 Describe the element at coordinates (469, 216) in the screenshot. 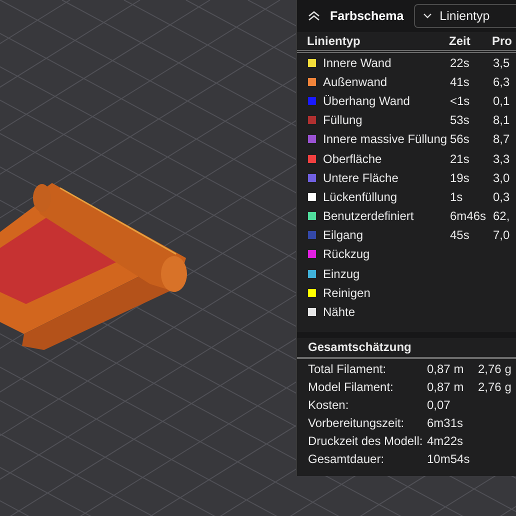

I see `time-value: 6m46s` at that location.